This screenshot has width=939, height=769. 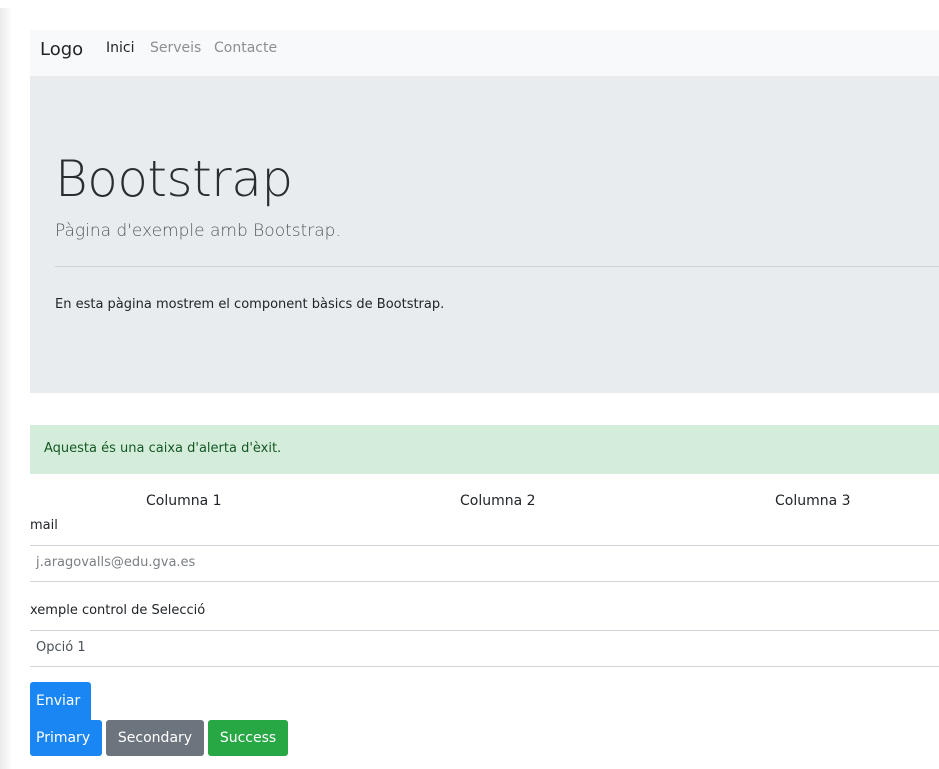 I want to click on select-label: xemple control de Selecció, so click(x=118, y=610).